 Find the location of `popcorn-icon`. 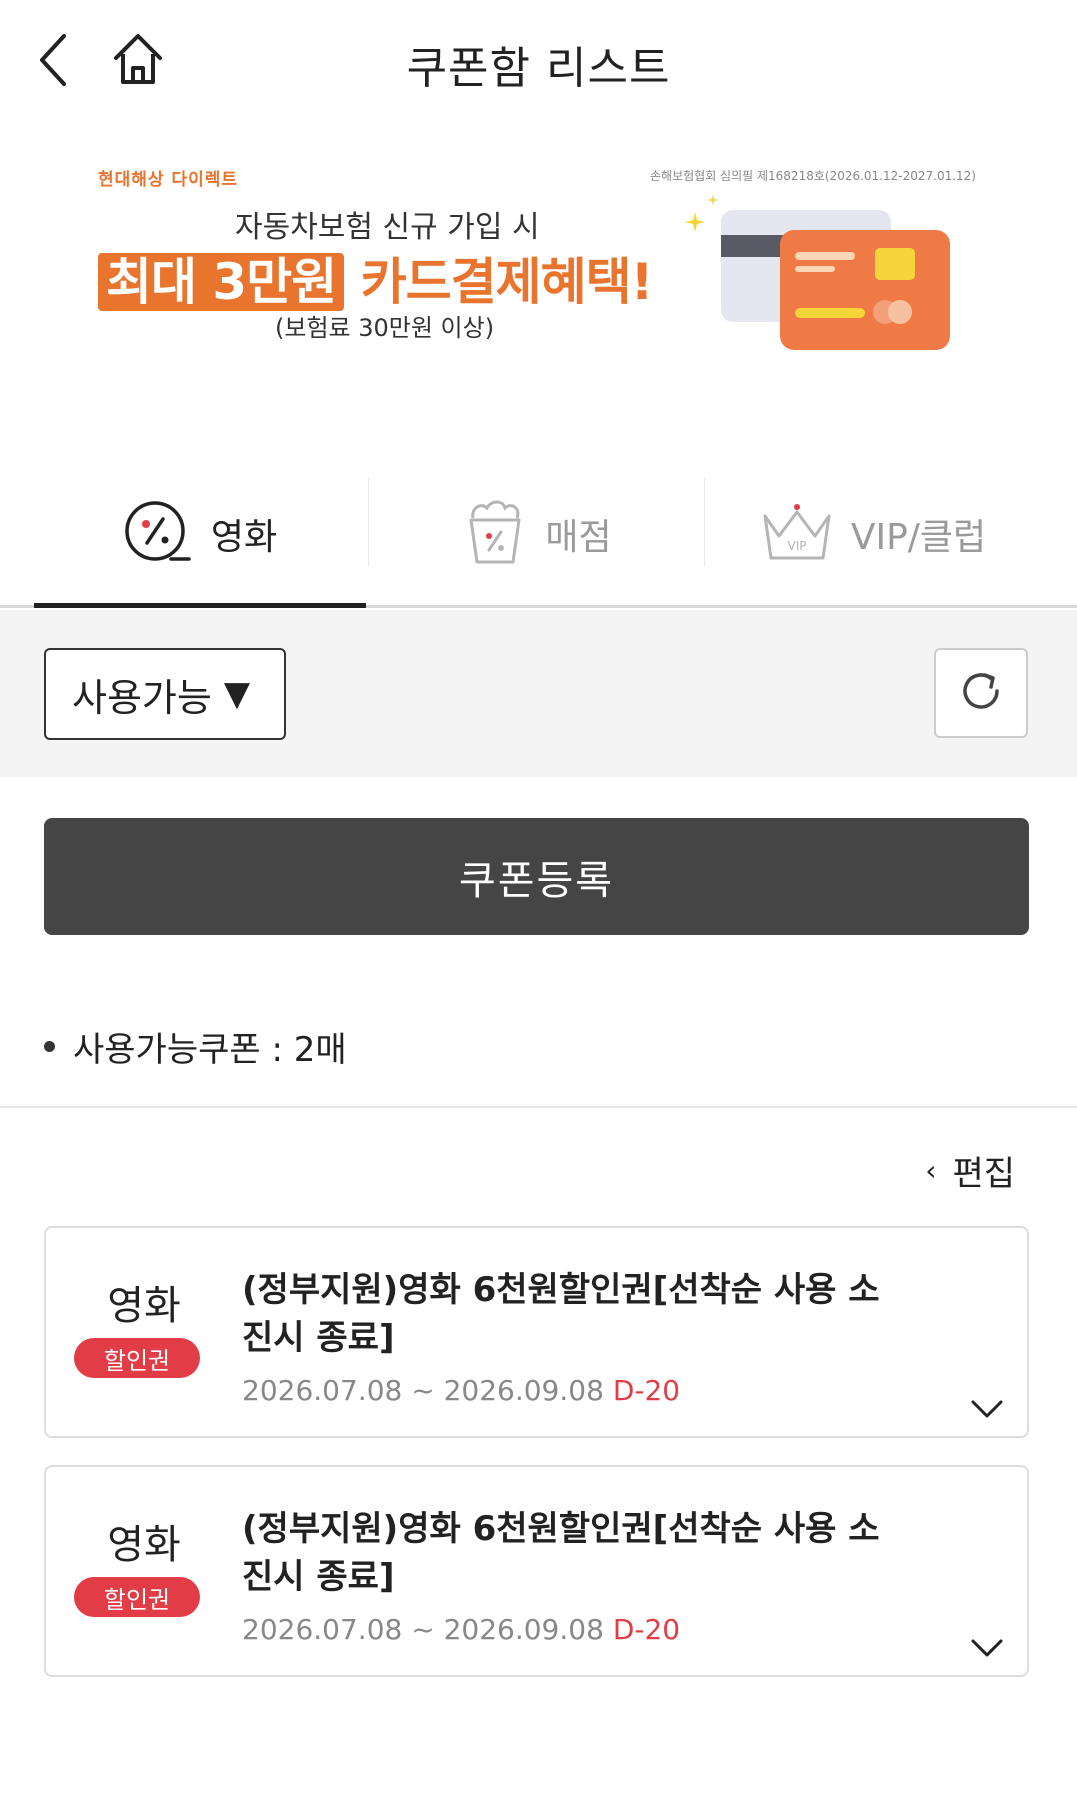

popcorn-icon is located at coordinates (495, 534).